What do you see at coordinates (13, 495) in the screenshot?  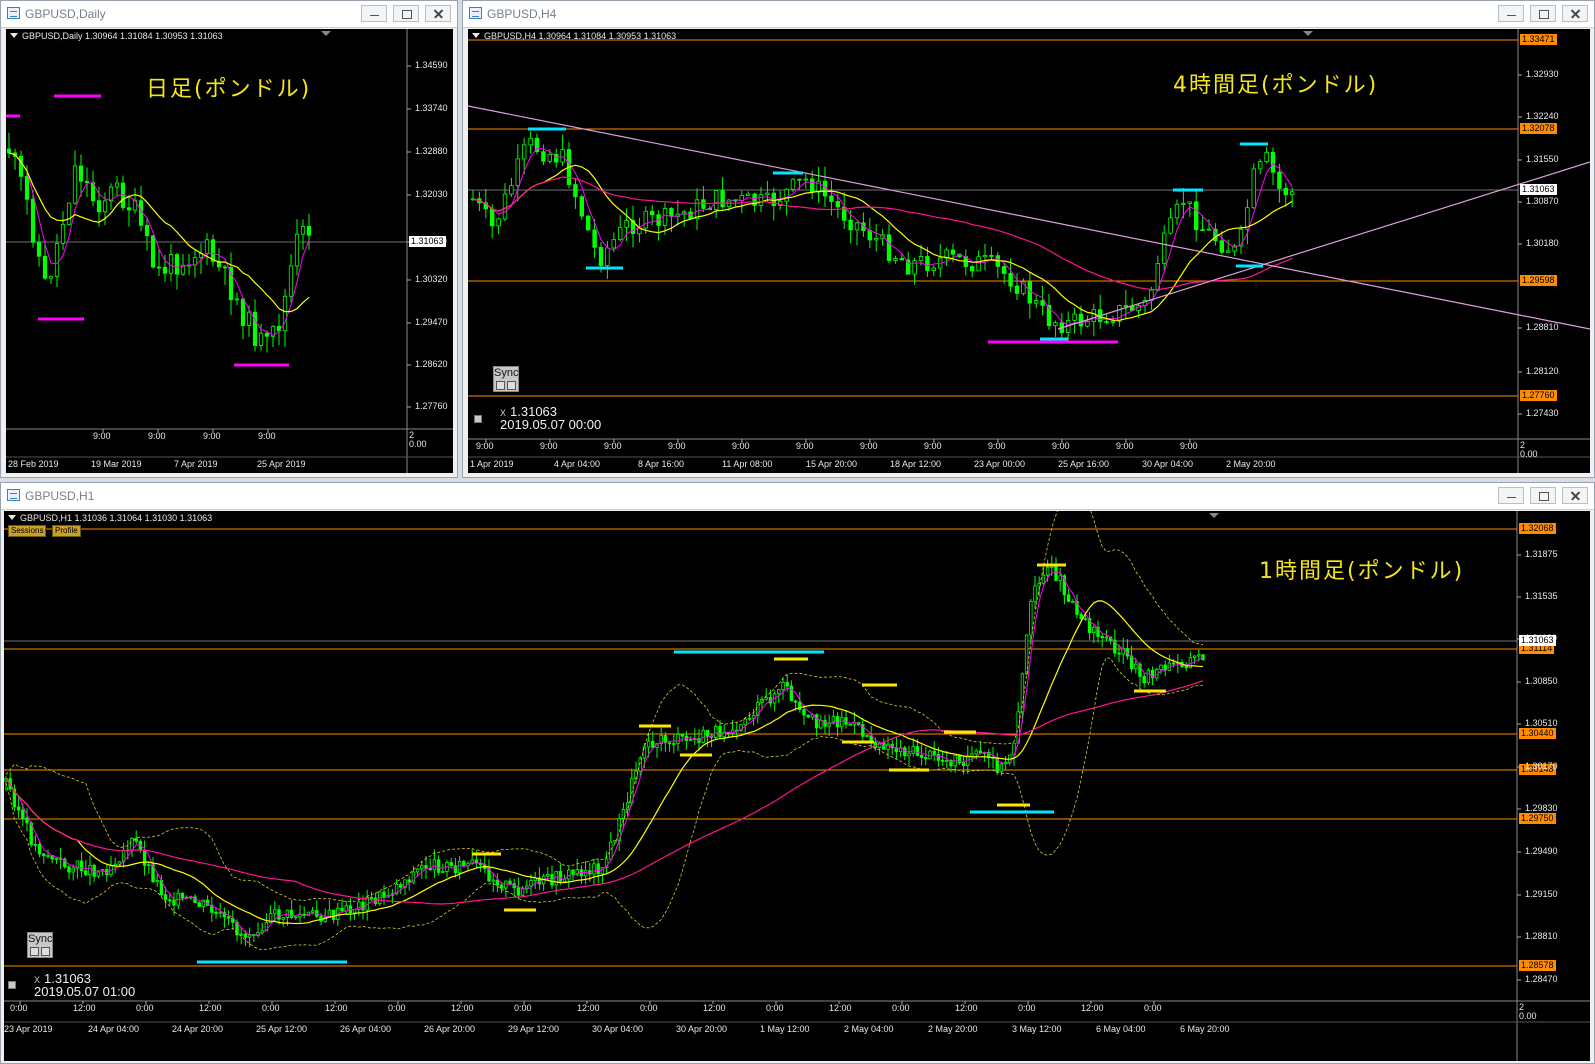 I see `chart-window-icon` at bounding box center [13, 495].